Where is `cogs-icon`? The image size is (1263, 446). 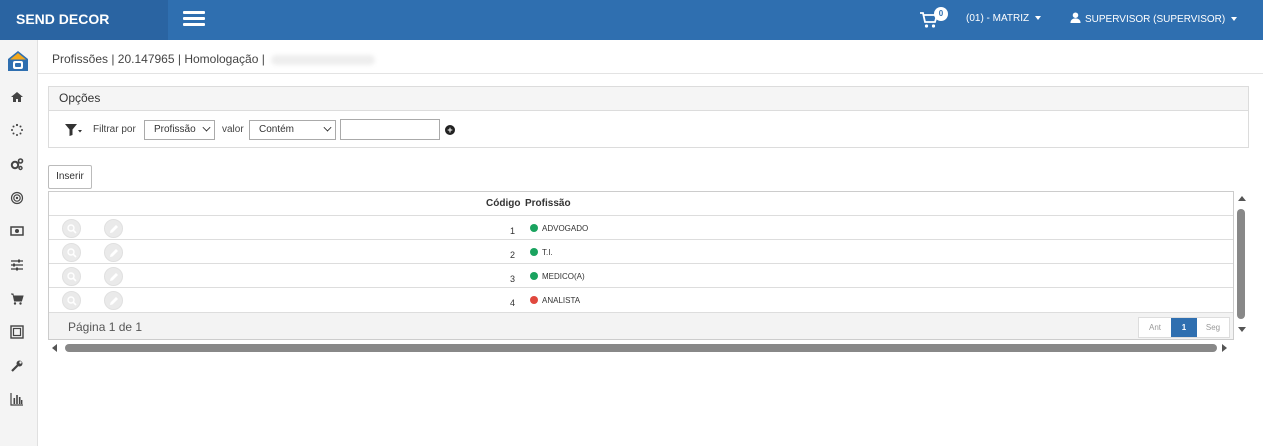
cogs-icon is located at coordinates (17, 164).